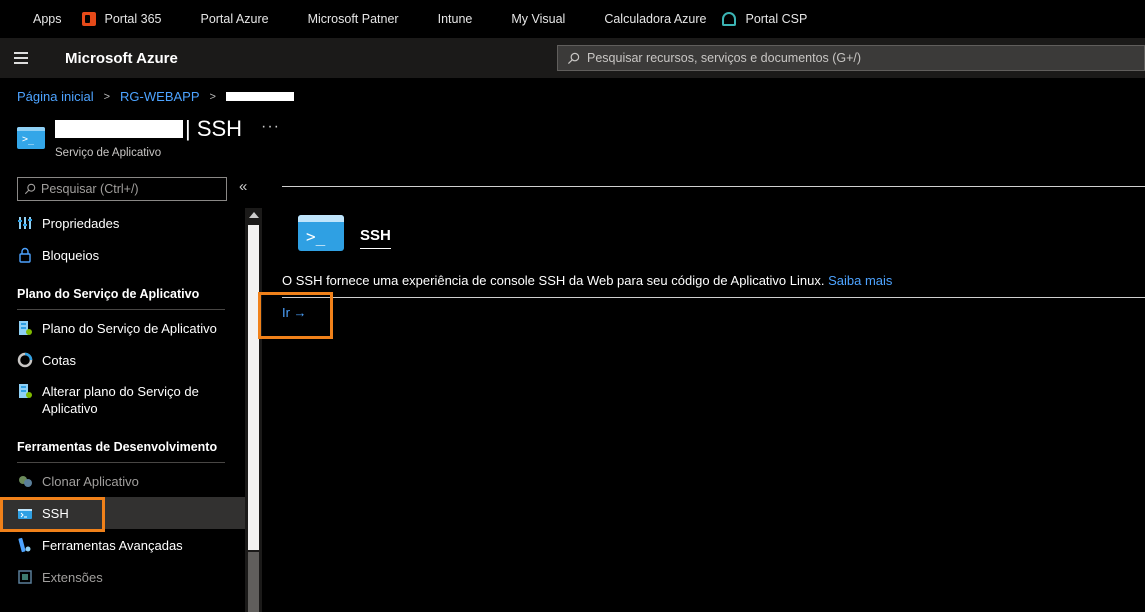 This screenshot has height=612, width=1145. Describe the element at coordinates (860, 280) in the screenshot. I see `learn-more-link: Saiba mais` at that location.